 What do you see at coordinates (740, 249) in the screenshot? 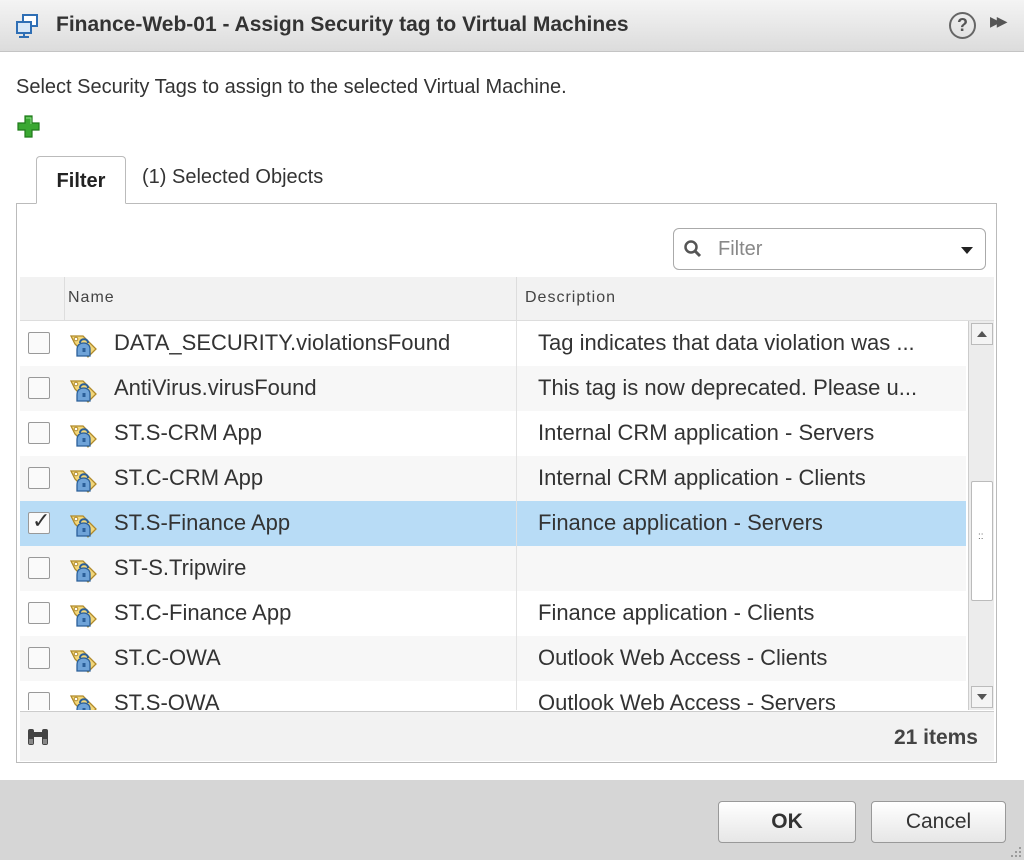
I see `filter-placeholder: Filter` at bounding box center [740, 249].